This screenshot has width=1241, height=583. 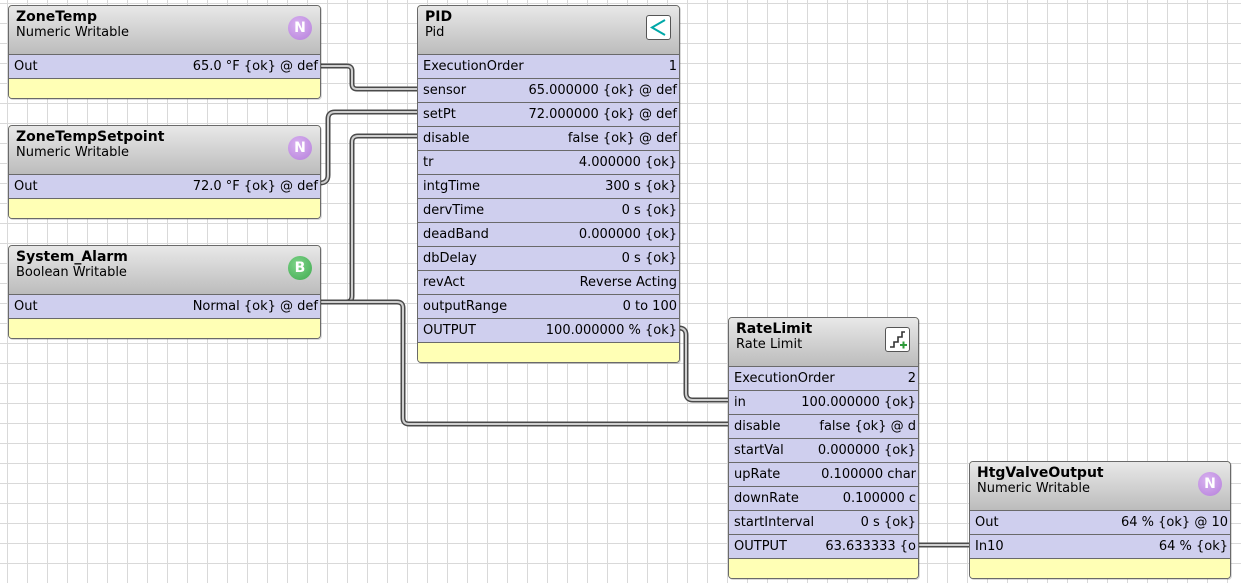 I want to click on block-header: PID Pid, so click(x=548, y=30).